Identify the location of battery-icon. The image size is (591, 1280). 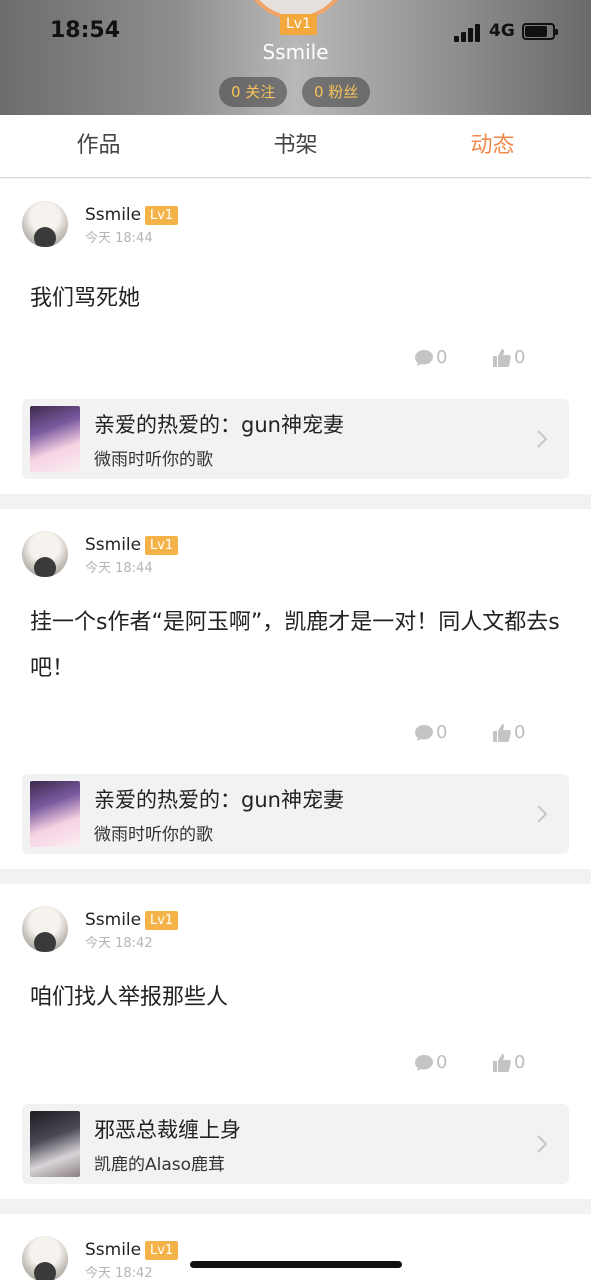
(540, 31).